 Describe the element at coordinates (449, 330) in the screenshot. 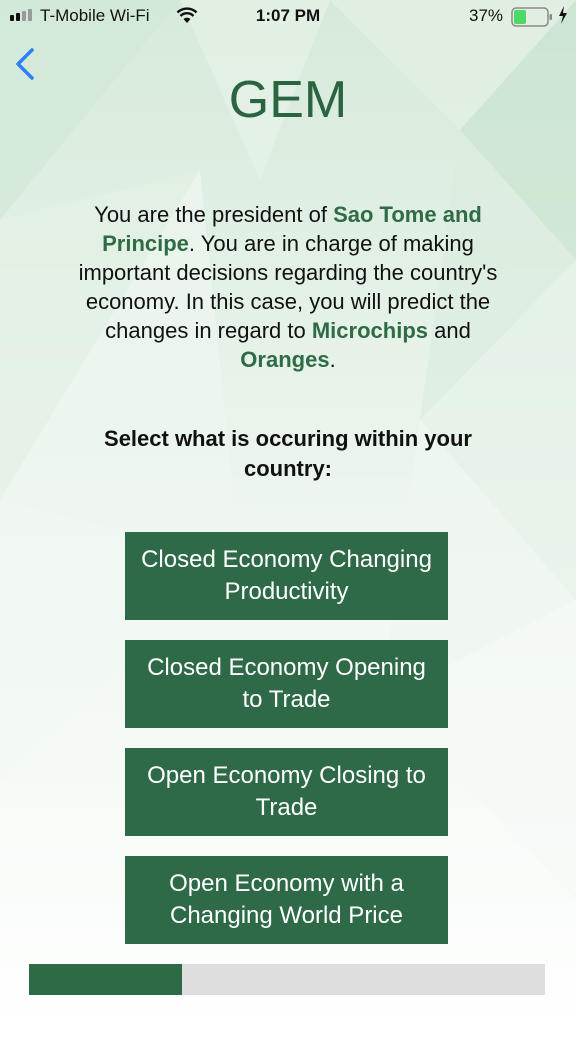

I see `intro-text-part: and` at that location.